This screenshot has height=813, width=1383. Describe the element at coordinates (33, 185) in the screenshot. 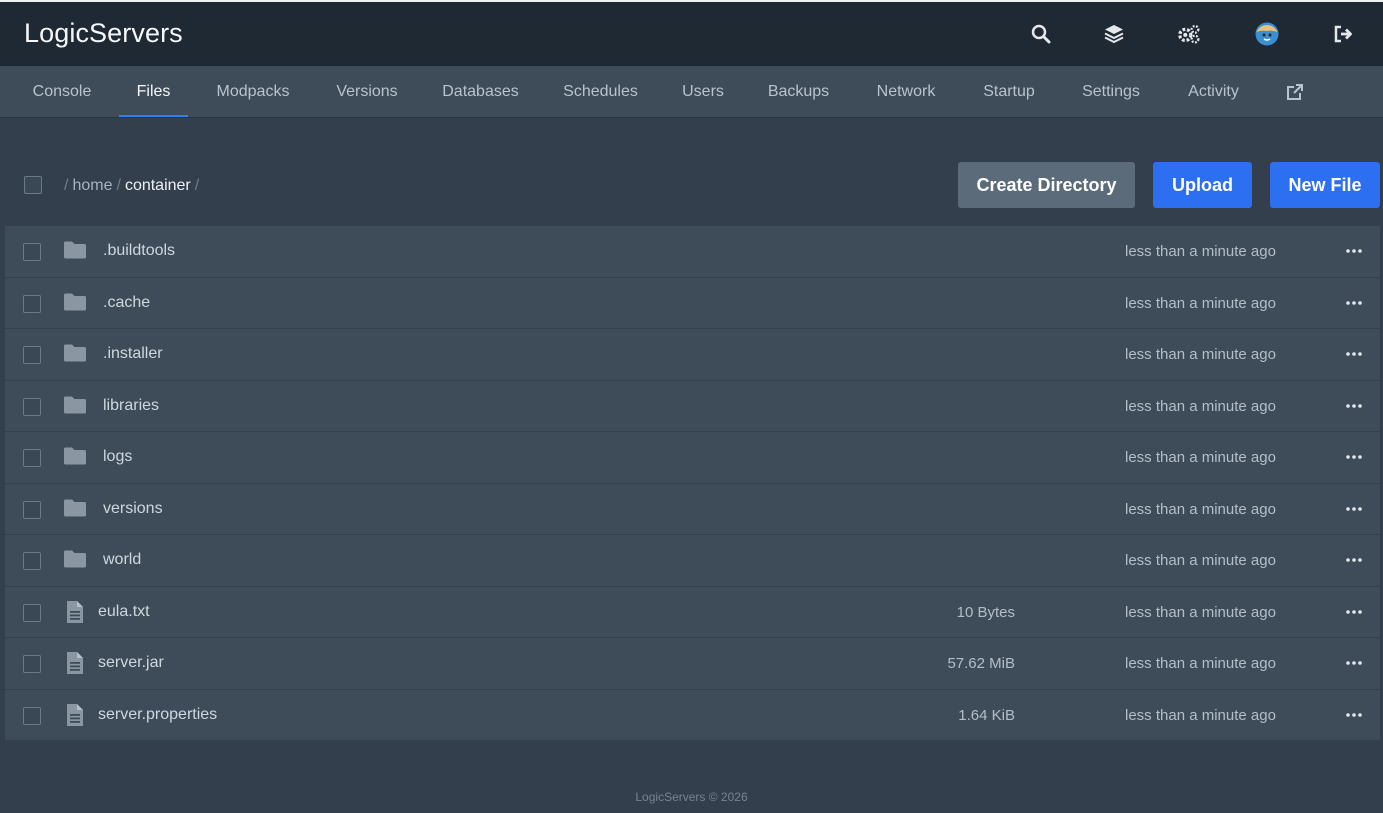

I see `select-all-checkbox` at that location.